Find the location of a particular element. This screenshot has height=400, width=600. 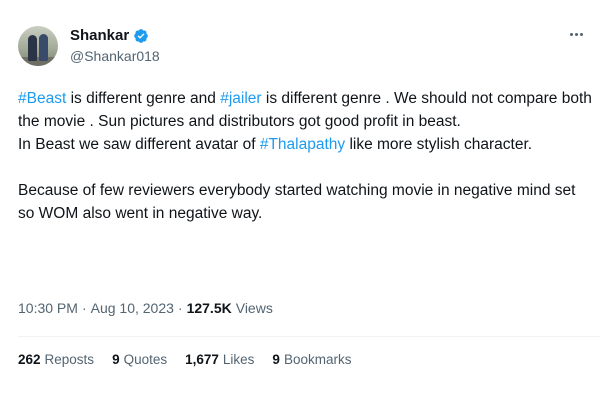

divider is located at coordinates (309, 336).